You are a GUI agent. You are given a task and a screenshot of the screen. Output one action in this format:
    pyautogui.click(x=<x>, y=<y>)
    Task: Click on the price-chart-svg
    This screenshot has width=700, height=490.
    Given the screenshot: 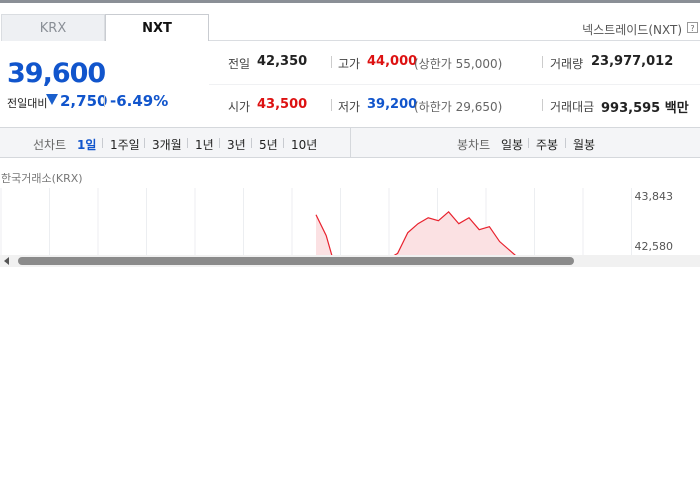 What is the action you would take?
    pyautogui.click(x=316, y=221)
    